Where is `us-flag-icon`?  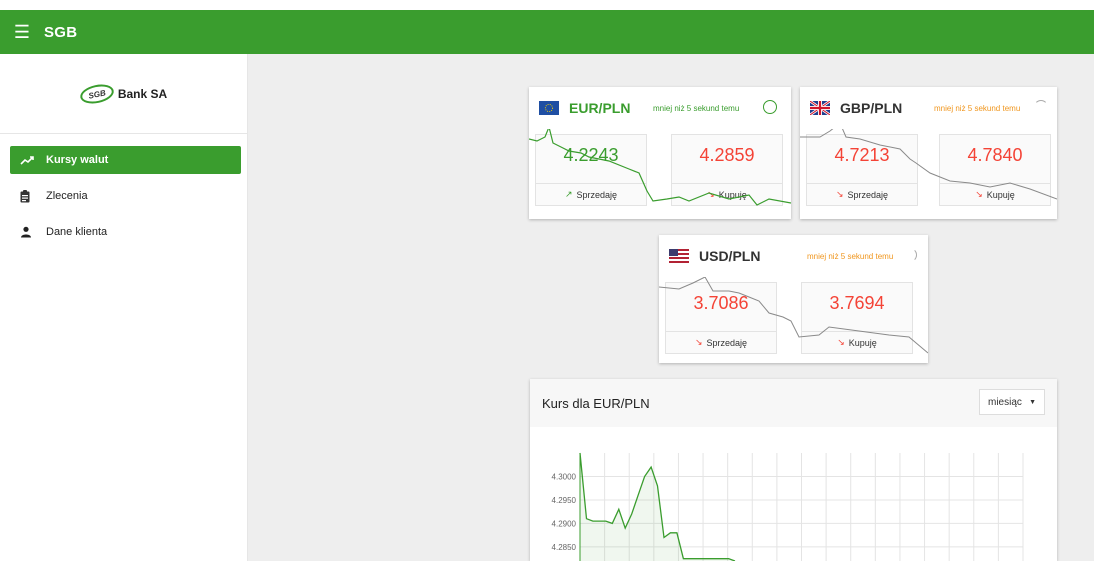
us-flag-icon is located at coordinates (679, 256).